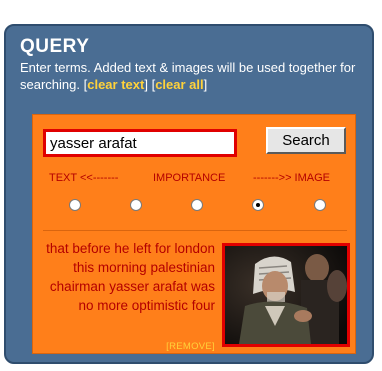  What do you see at coordinates (140, 143) in the screenshot?
I see `search-input` at bounding box center [140, 143].